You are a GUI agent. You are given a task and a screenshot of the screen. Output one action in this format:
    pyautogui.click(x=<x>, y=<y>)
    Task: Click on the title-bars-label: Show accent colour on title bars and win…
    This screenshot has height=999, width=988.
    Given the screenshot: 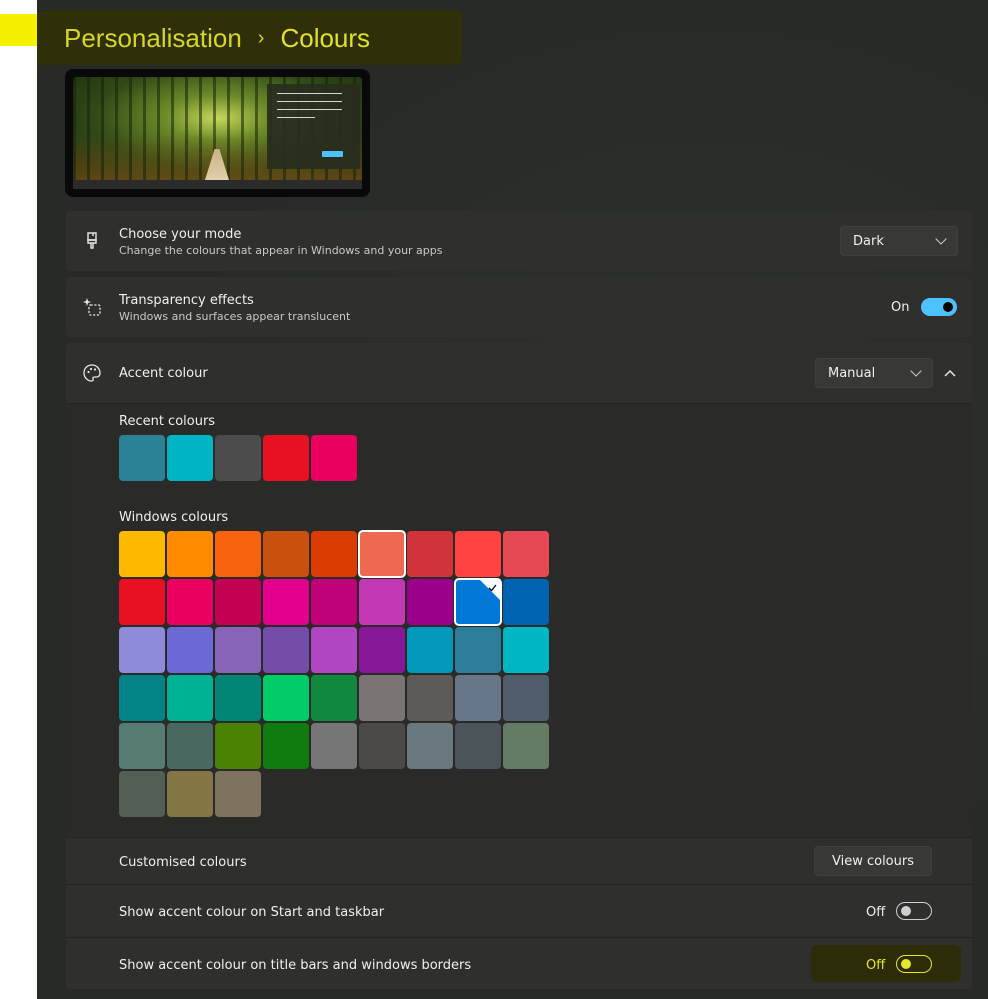 What is the action you would take?
    pyautogui.click(x=295, y=965)
    